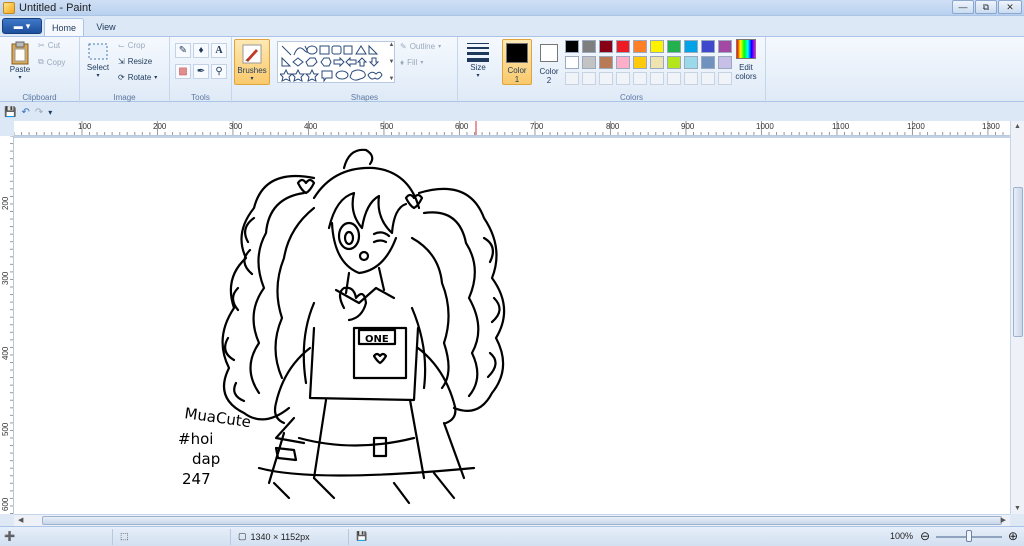 This screenshot has height=546, width=1024. Describe the element at coordinates (252, 62) in the screenshot. I see `brushes-button: Brushes ▾` at that location.